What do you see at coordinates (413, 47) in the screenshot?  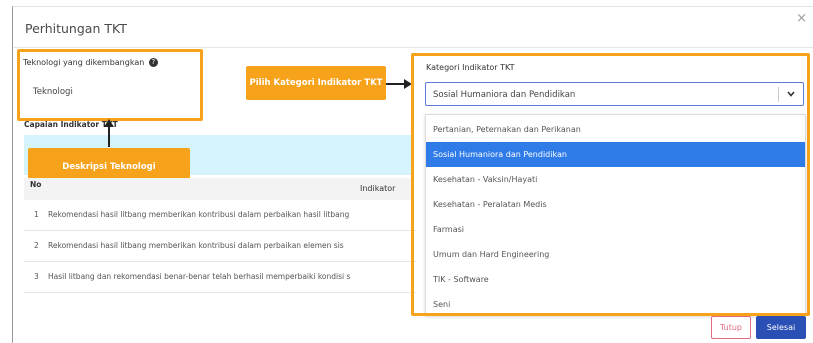 I see `title-divider` at bounding box center [413, 47].